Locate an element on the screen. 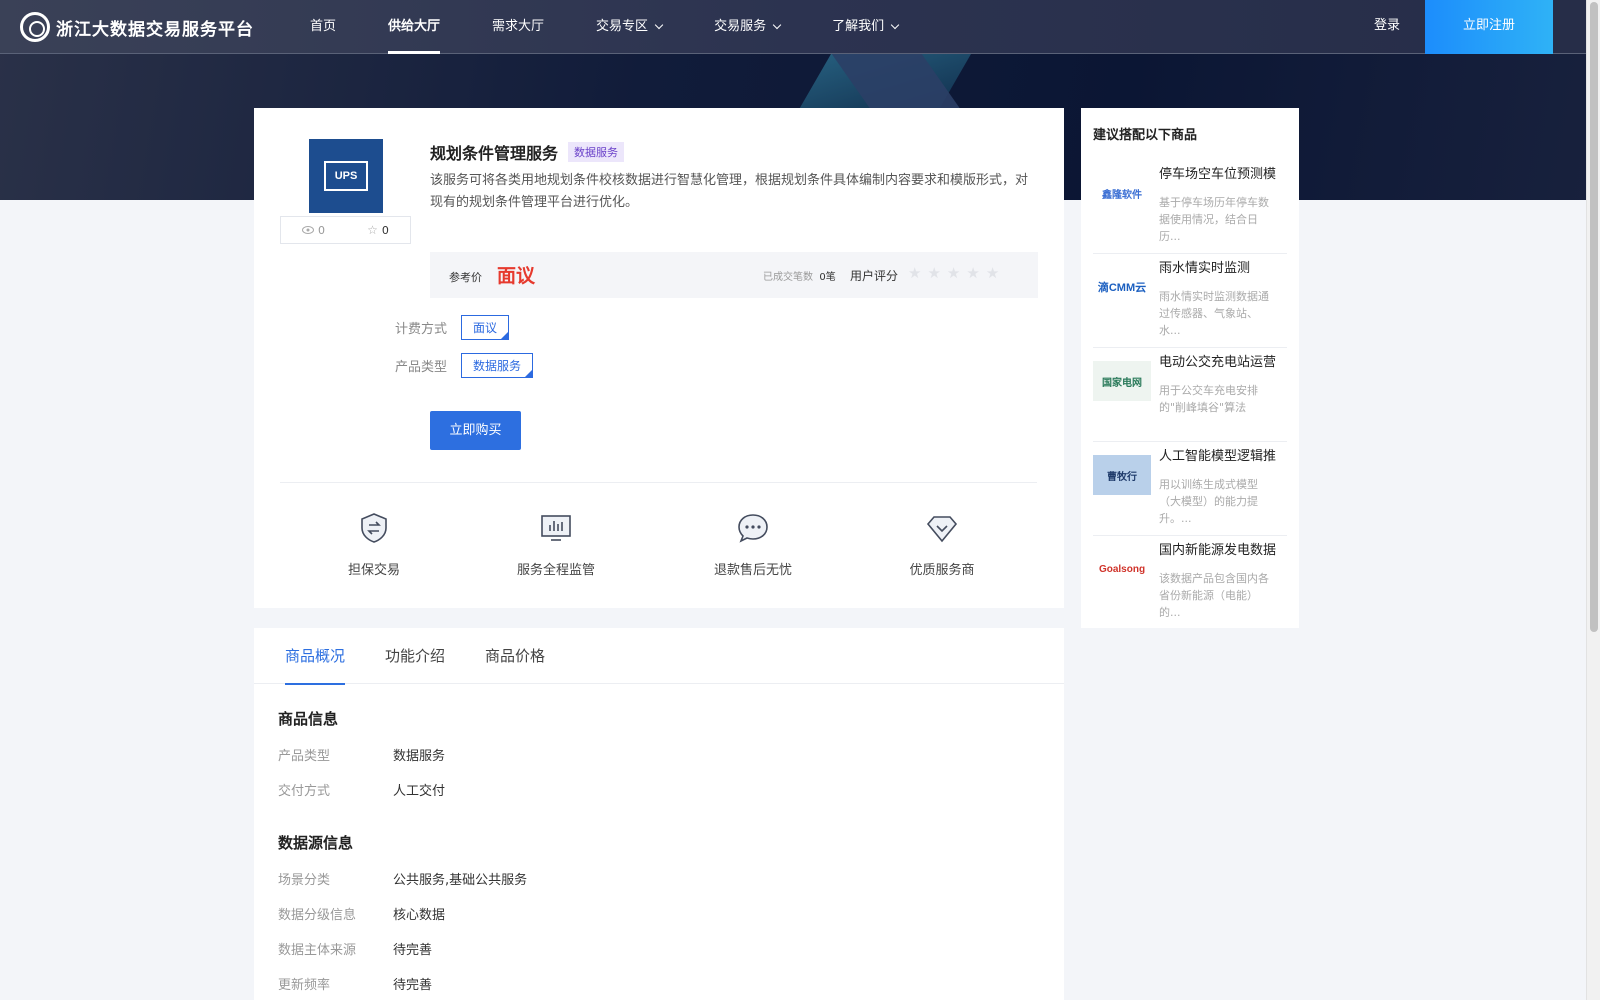  product-title: 规划条件管理服务 is located at coordinates (494, 153).